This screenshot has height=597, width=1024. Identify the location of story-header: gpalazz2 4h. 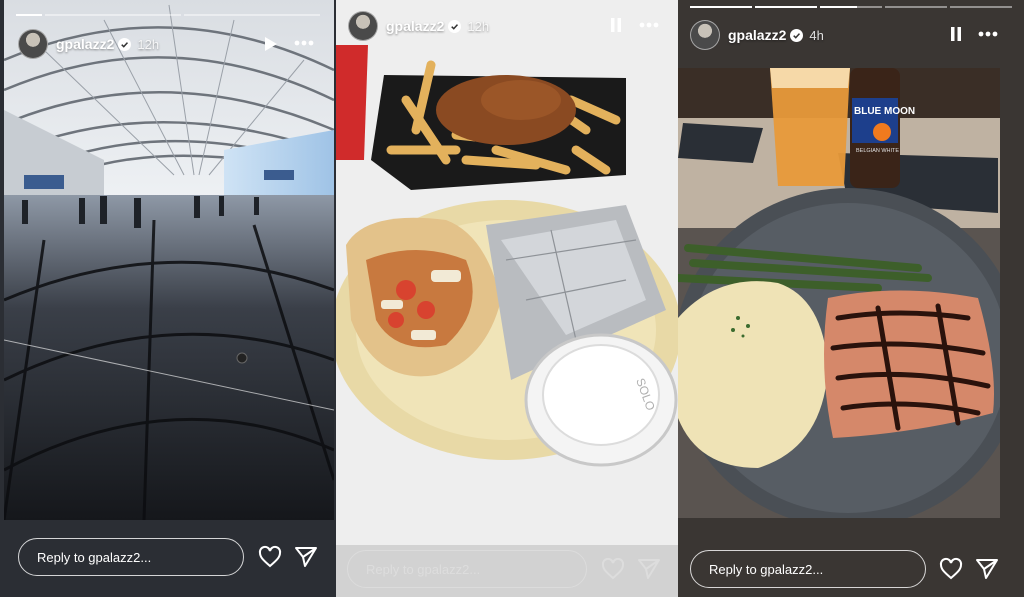
(757, 35).